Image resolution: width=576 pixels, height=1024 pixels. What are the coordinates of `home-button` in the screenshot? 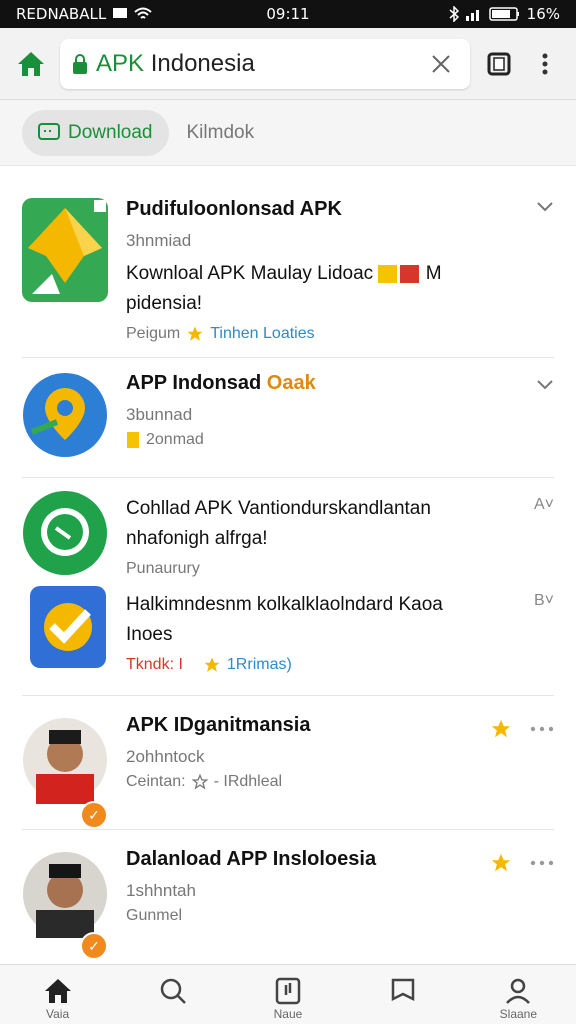 It's located at (31, 64).